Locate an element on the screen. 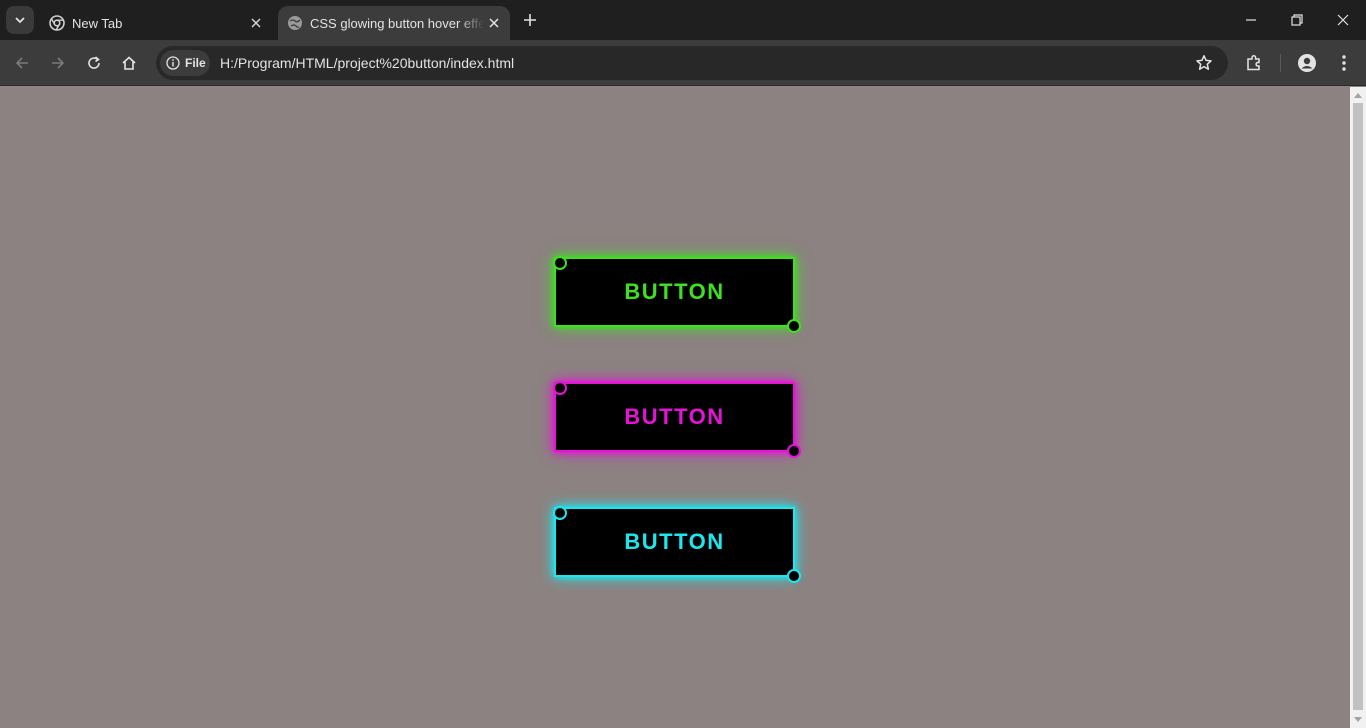  tab-title: New Tab is located at coordinates (97, 23).